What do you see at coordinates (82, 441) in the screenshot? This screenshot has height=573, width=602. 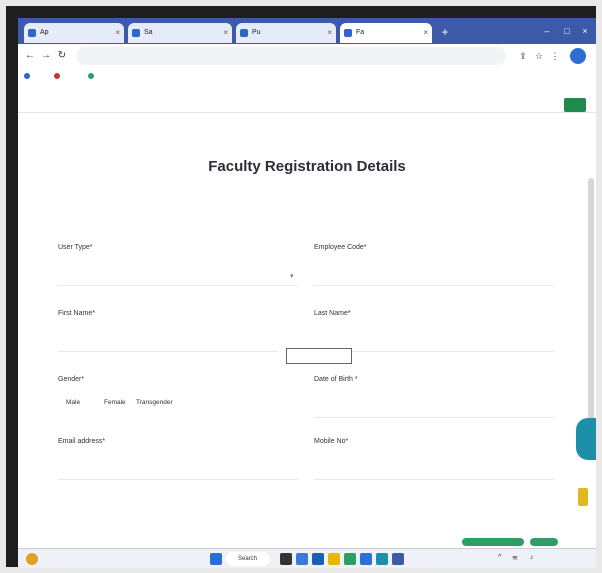 I see `email-label: Email address*` at bounding box center [82, 441].